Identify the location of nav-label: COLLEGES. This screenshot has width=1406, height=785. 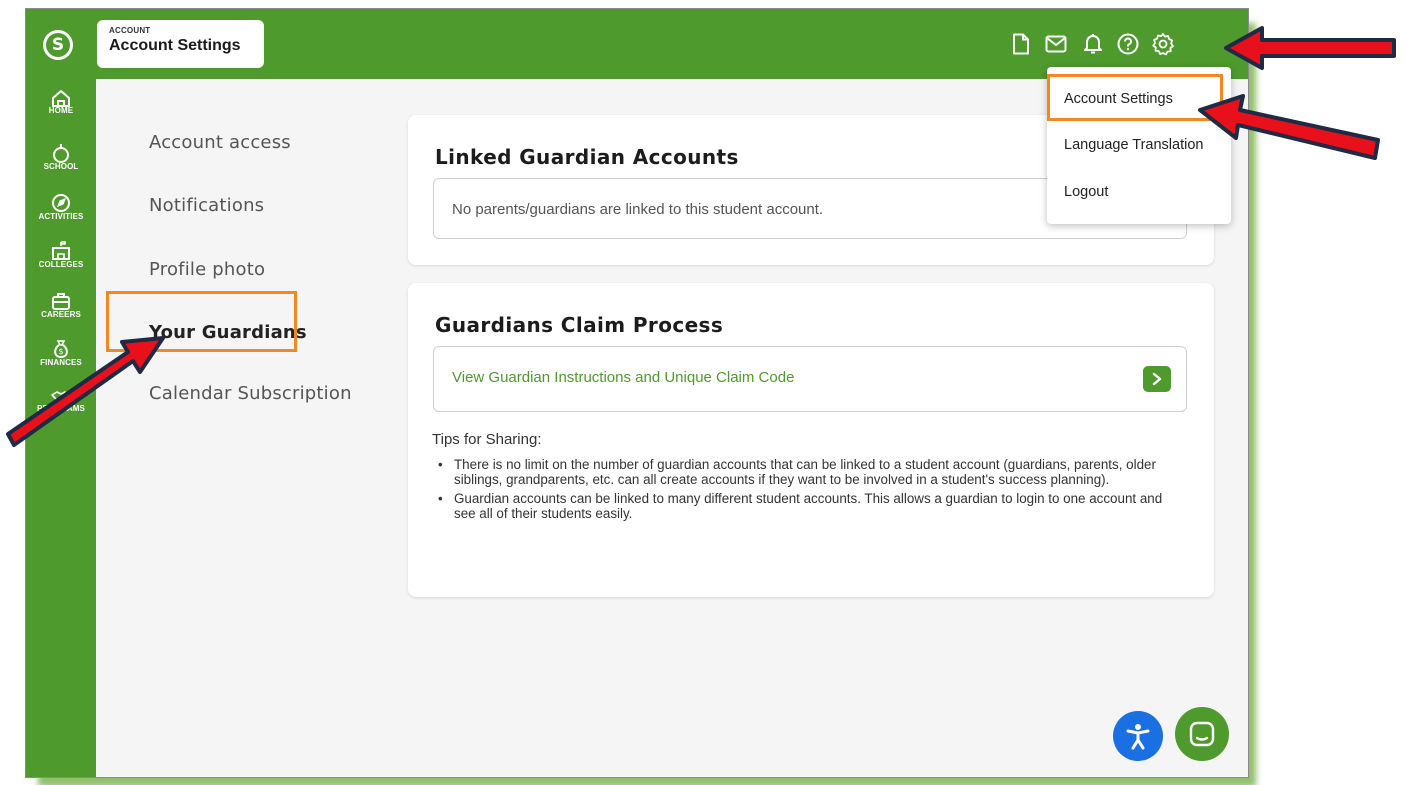
(61, 264).